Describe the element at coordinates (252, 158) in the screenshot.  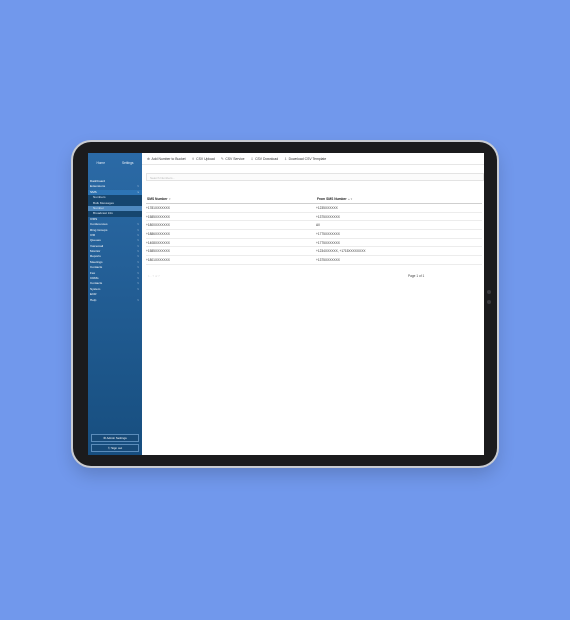
I see `download-icon: ⇩` at that location.